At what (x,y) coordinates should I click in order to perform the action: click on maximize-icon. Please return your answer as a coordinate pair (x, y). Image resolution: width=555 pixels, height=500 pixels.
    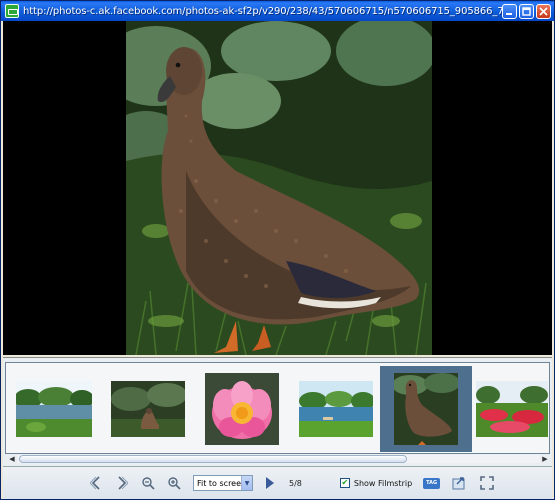
    Looking at the image, I should click on (526, 11).